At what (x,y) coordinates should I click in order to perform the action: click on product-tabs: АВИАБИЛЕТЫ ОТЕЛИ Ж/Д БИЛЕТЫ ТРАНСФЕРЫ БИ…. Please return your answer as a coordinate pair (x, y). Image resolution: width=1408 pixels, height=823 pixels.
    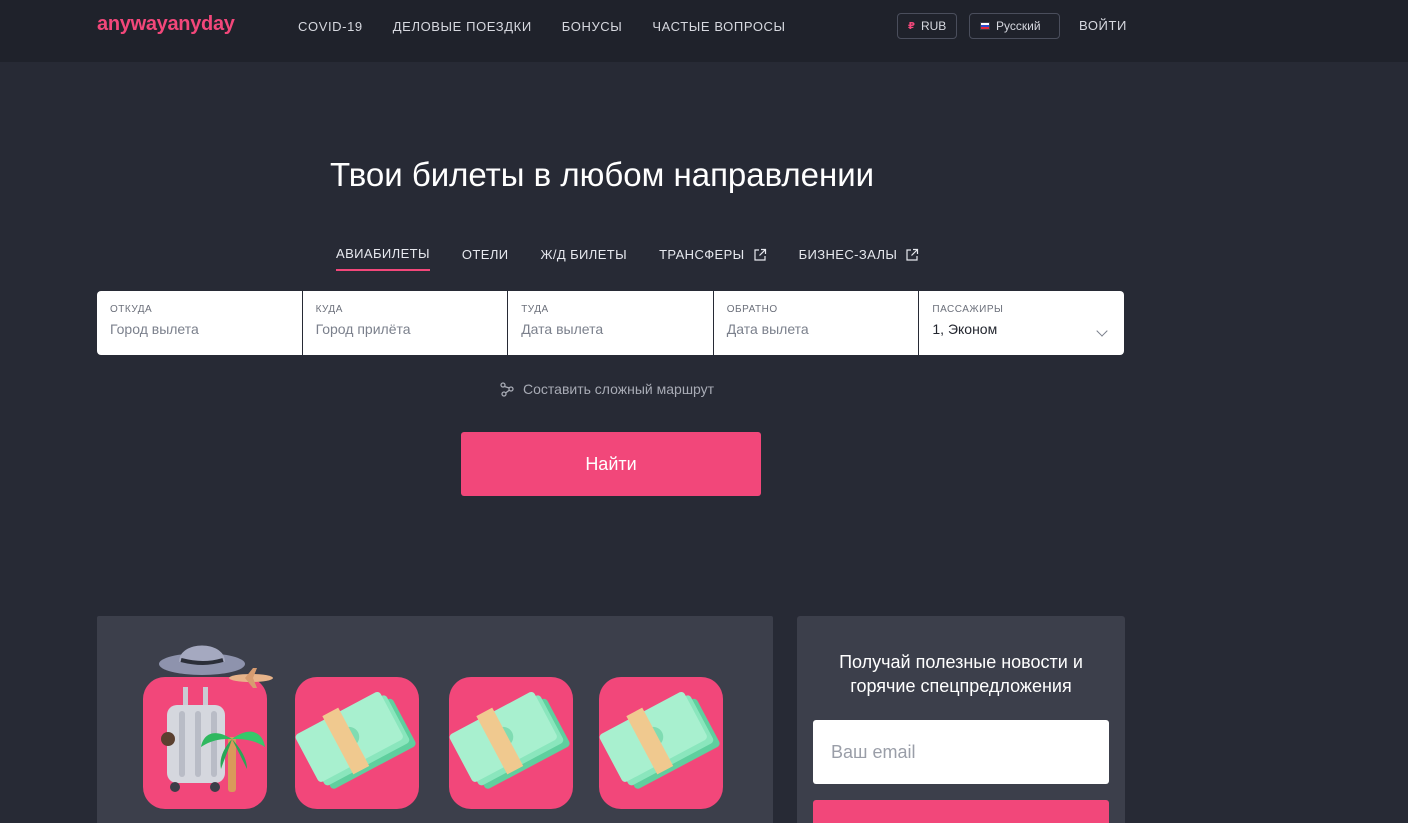
    Looking at the image, I should click on (627, 258).